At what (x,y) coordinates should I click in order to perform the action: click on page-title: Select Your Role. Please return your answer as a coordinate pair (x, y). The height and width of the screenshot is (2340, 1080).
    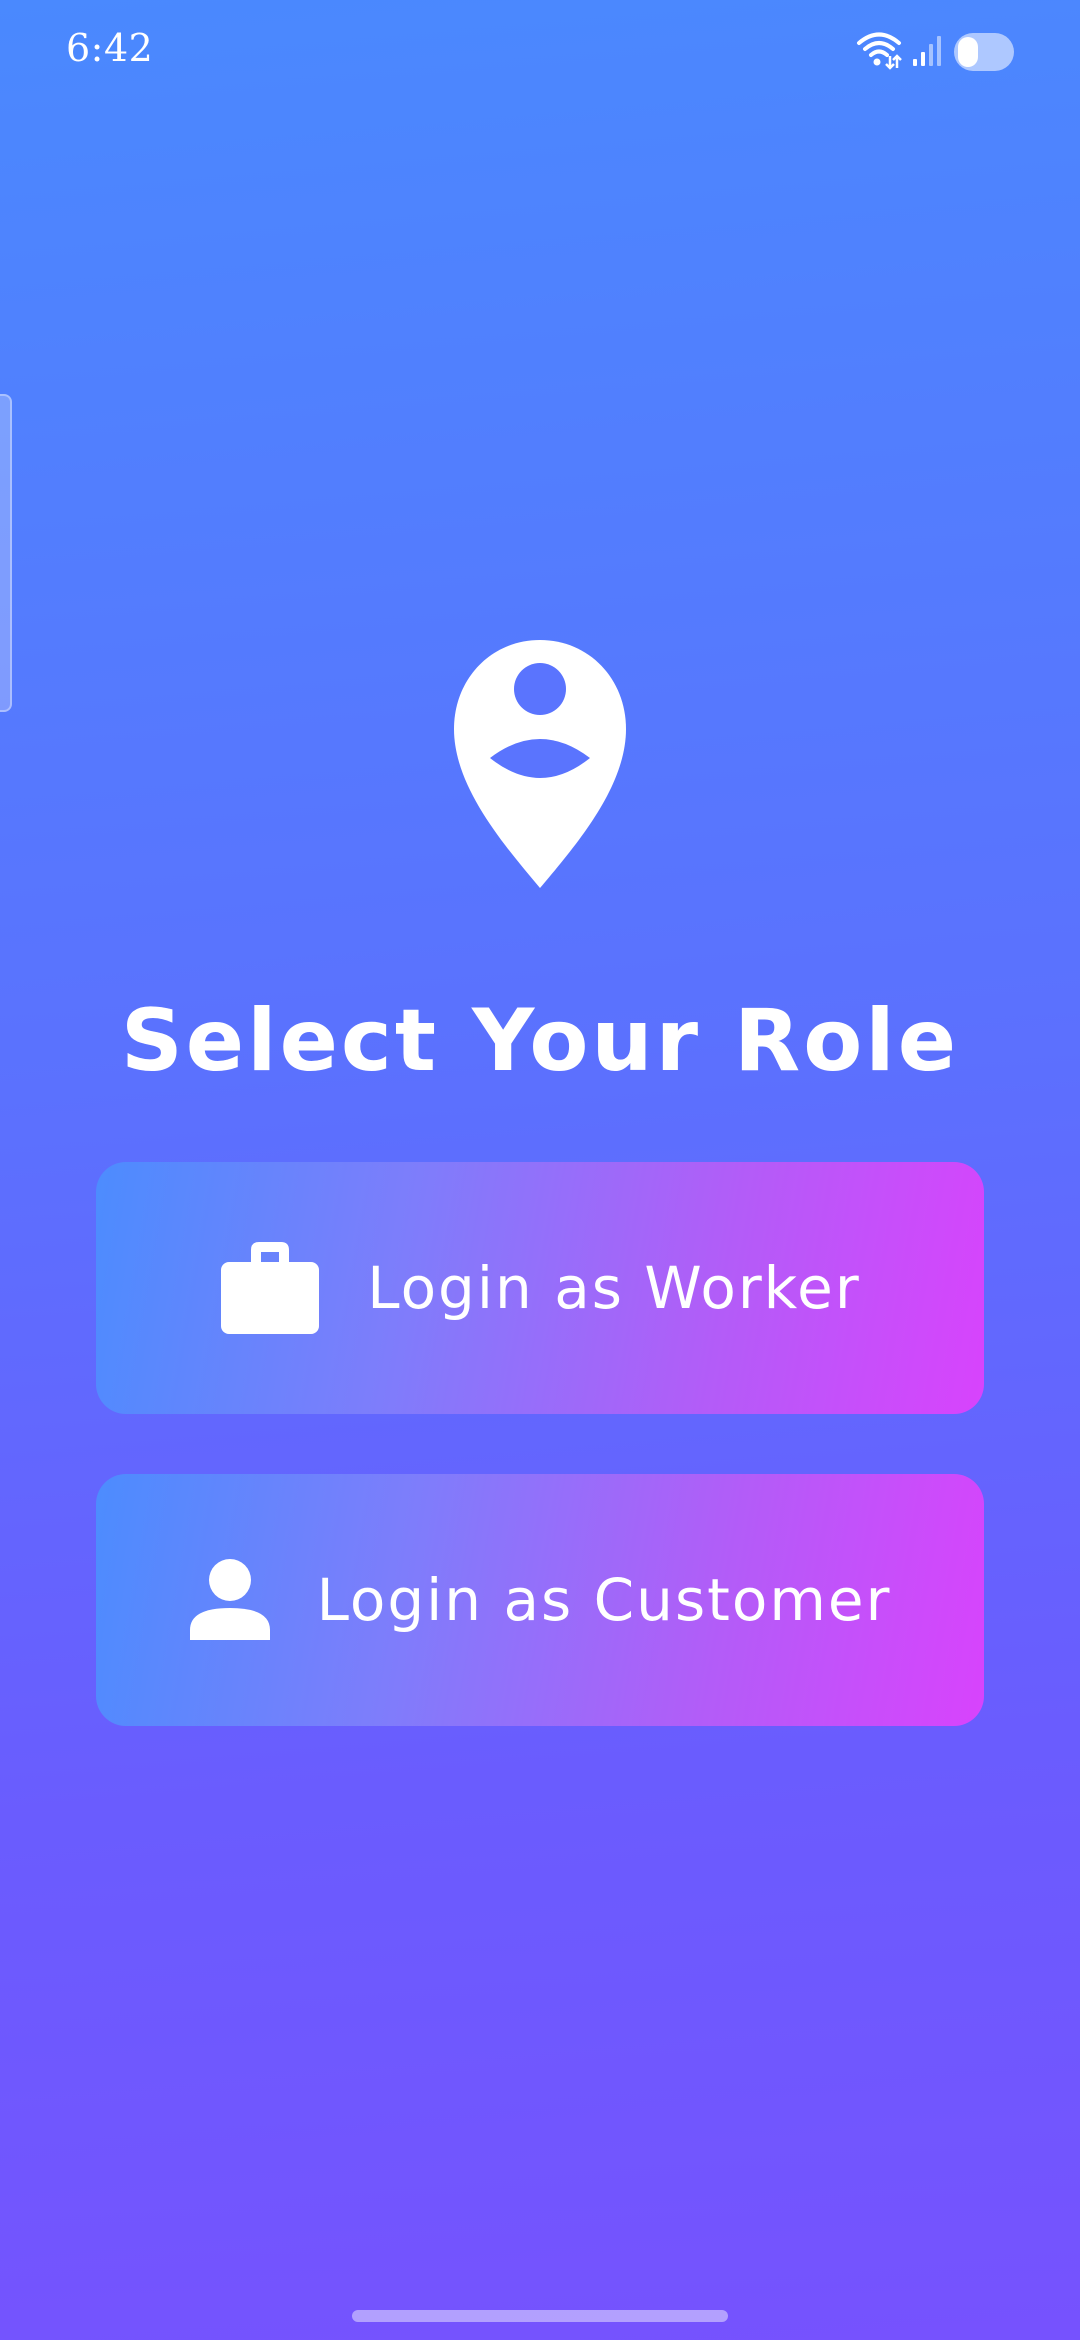
    Looking at the image, I should click on (540, 1041).